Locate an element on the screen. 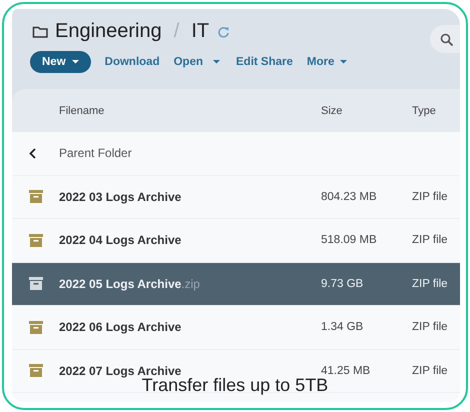 Image resolution: width=470 pixels, height=412 pixels. column-header: Size is located at coordinates (366, 110).